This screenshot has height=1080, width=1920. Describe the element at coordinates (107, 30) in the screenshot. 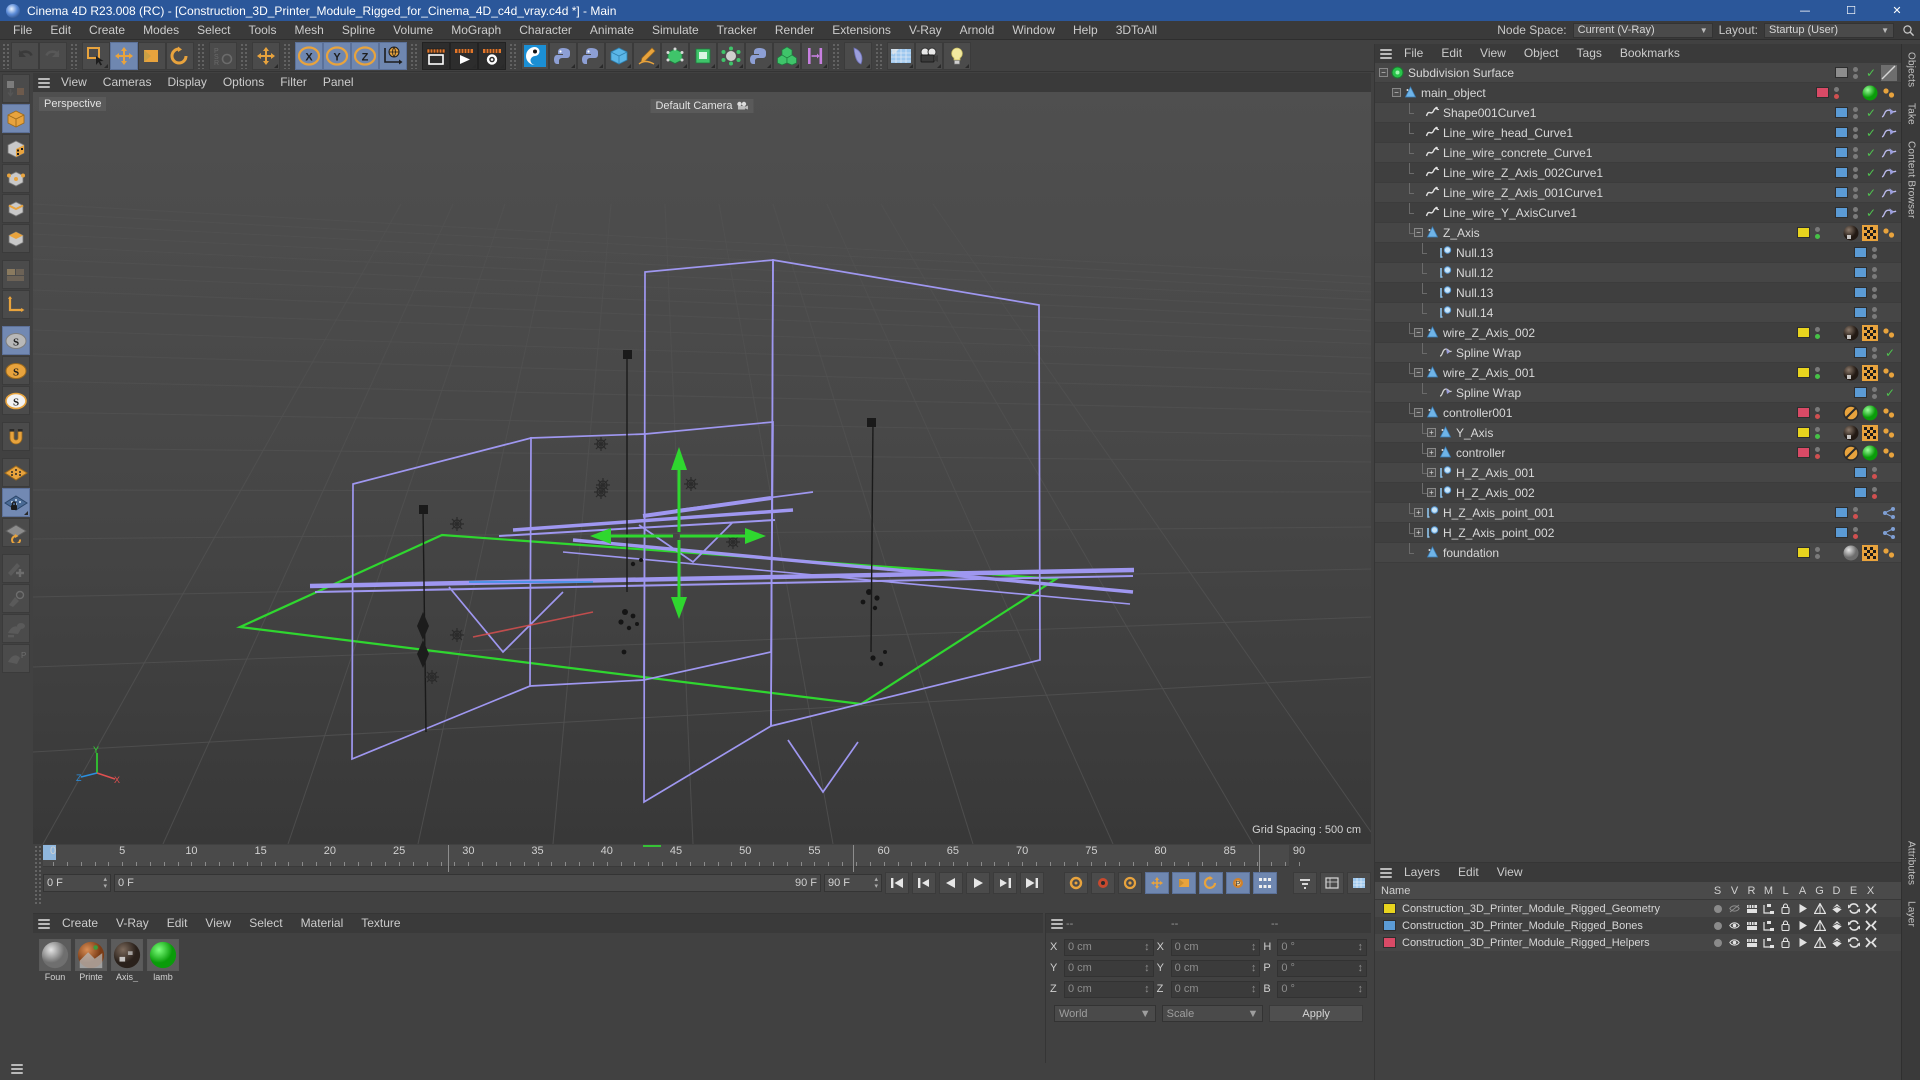

I see `menu-create: Create` at that location.